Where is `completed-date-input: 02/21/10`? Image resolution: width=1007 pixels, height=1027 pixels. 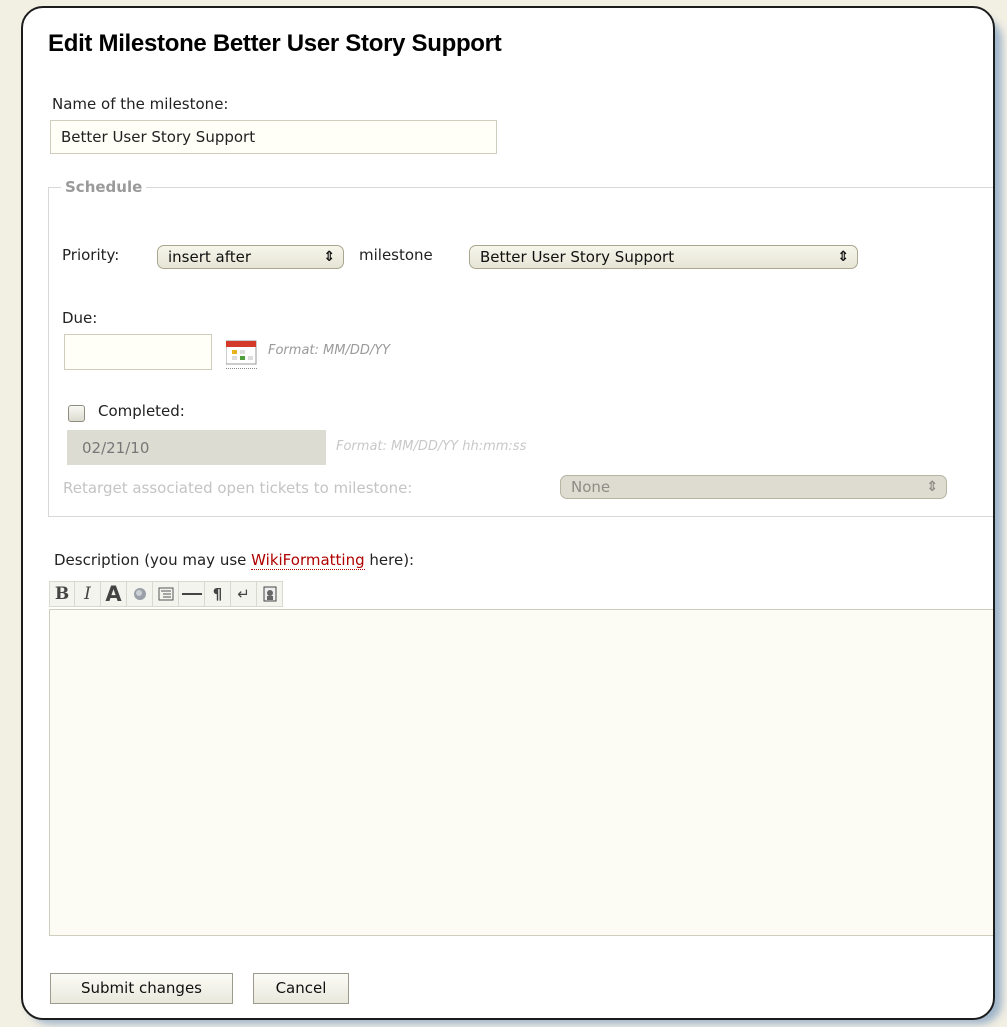 completed-date-input: 02/21/10 is located at coordinates (196, 447).